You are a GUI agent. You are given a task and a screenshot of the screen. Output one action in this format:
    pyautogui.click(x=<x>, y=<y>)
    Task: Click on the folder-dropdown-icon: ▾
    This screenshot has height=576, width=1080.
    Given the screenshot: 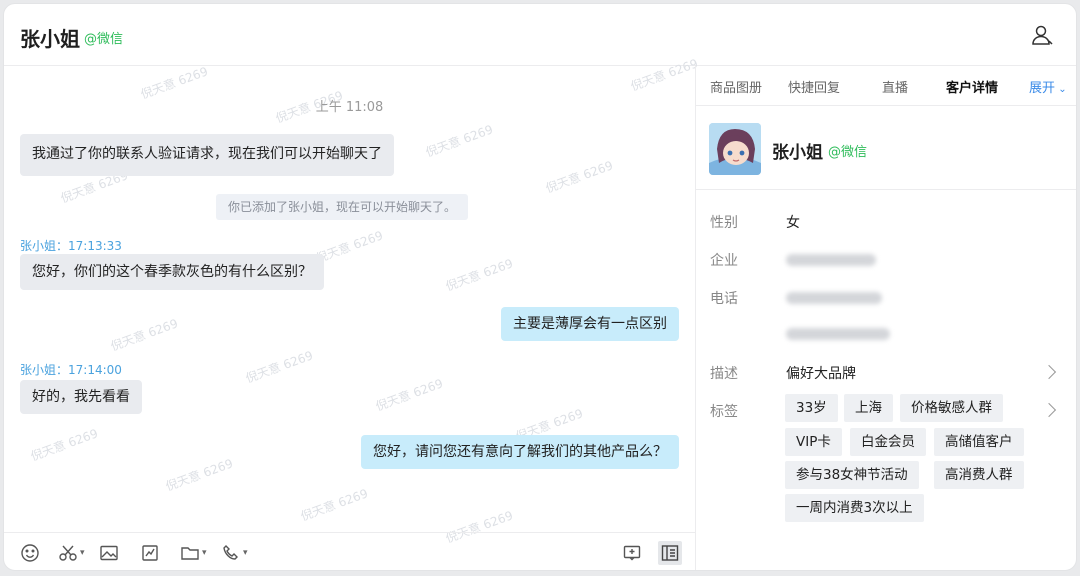 What is the action you would take?
    pyautogui.click(x=204, y=553)
    